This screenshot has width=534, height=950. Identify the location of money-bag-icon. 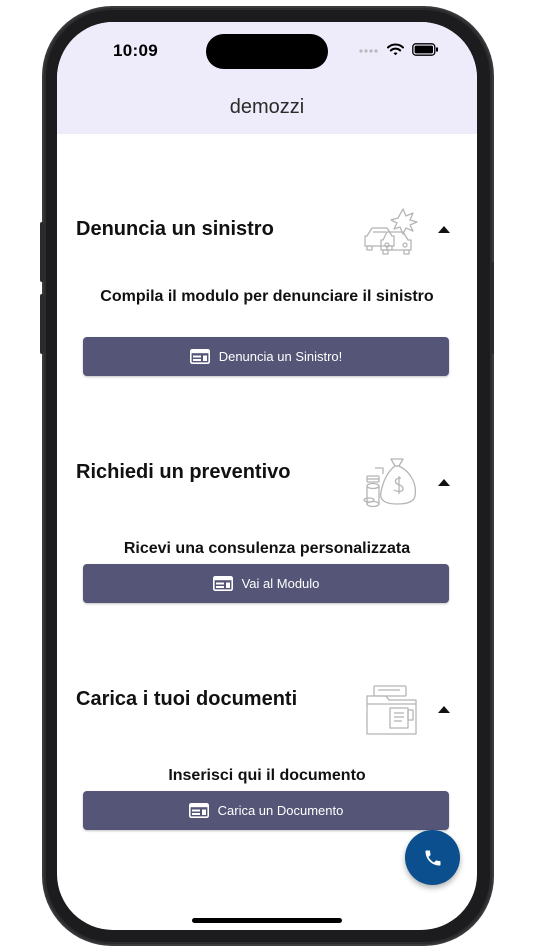
(390, 483).